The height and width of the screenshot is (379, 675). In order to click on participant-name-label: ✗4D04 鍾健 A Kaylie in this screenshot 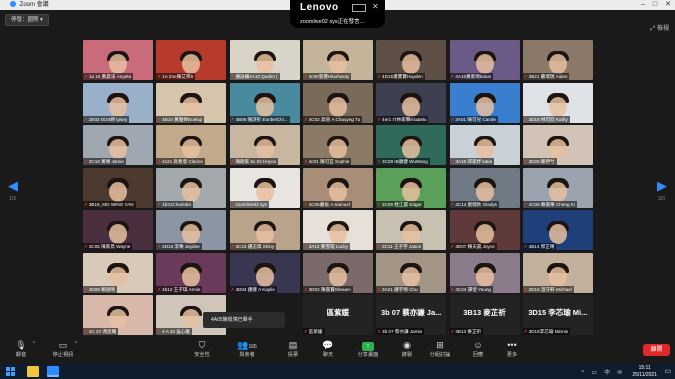, I will do `click(253, 289)`.